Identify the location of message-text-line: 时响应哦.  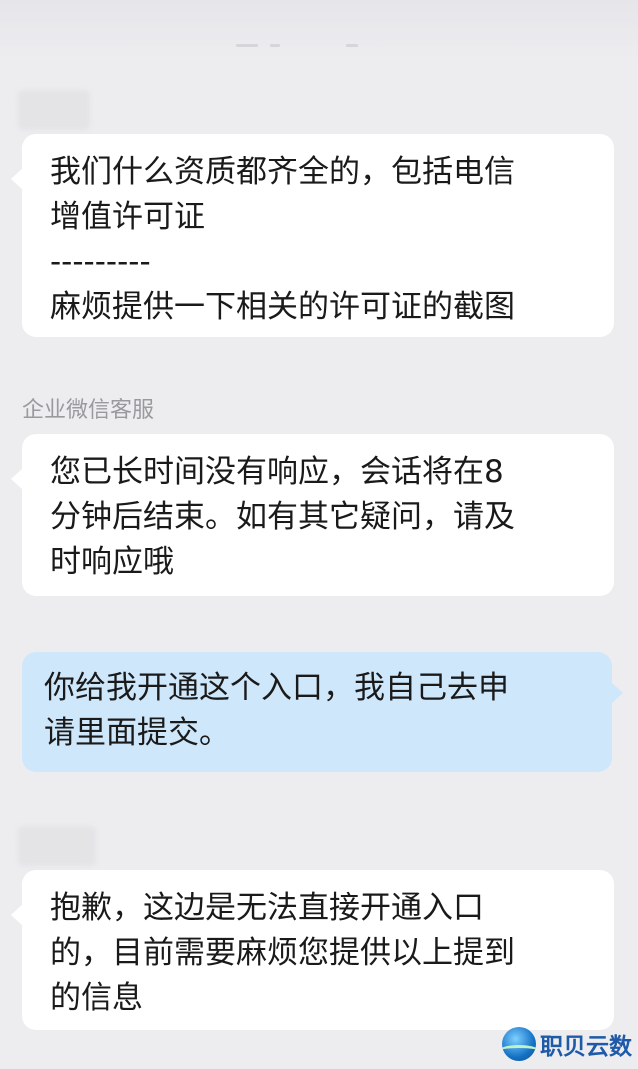
(112, 562).